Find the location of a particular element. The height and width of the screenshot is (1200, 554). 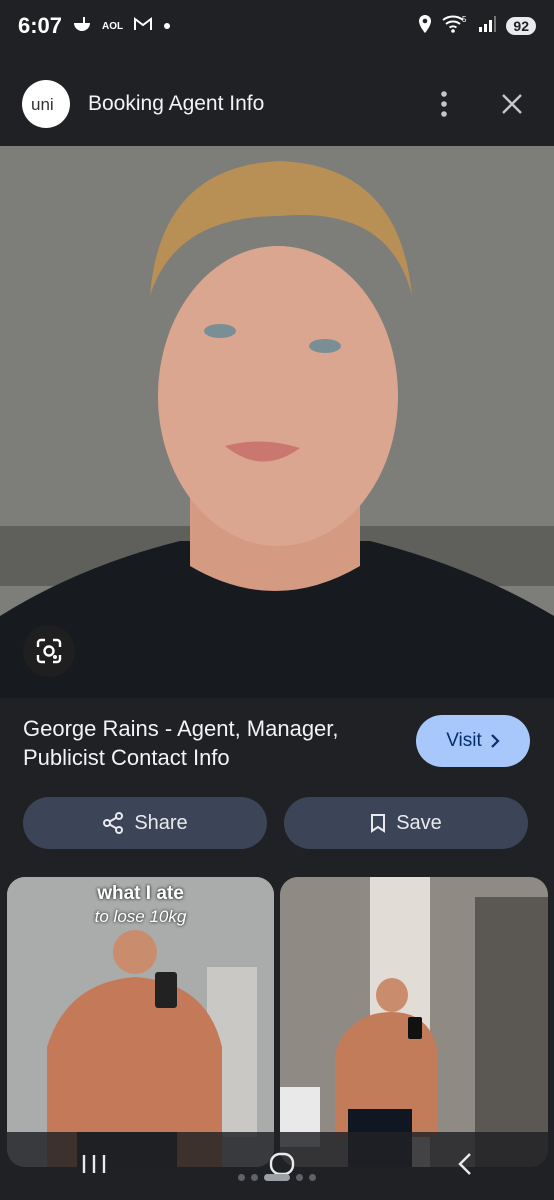

visit-button: Visit is located at coordinates (473, 741).